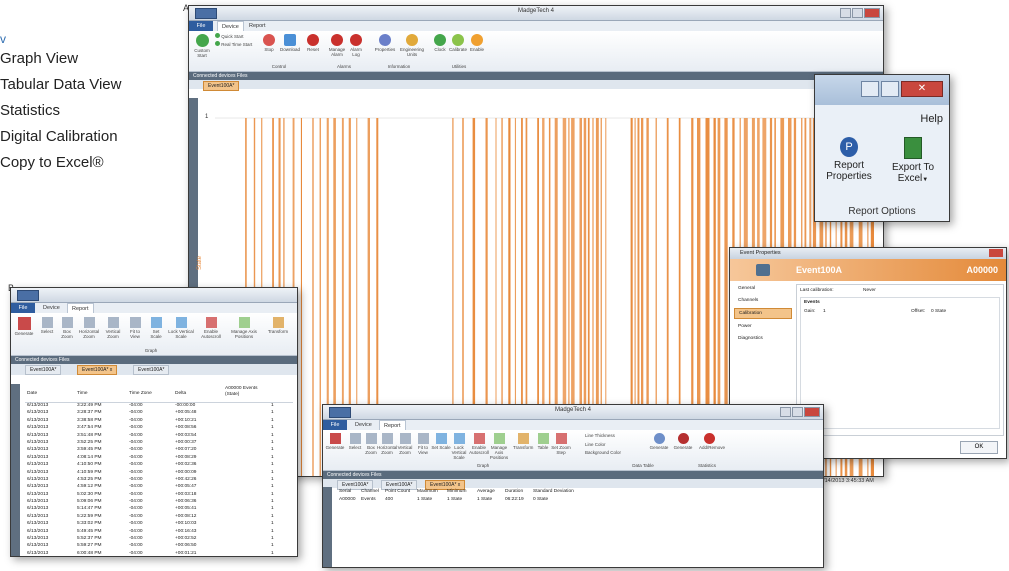 The width and height of the screenshot is (1009, 571). Describe the element at coordinates (67, 328) in the screenshot. I see `tabular-box-zoom-button: Box Zoom` at that location.